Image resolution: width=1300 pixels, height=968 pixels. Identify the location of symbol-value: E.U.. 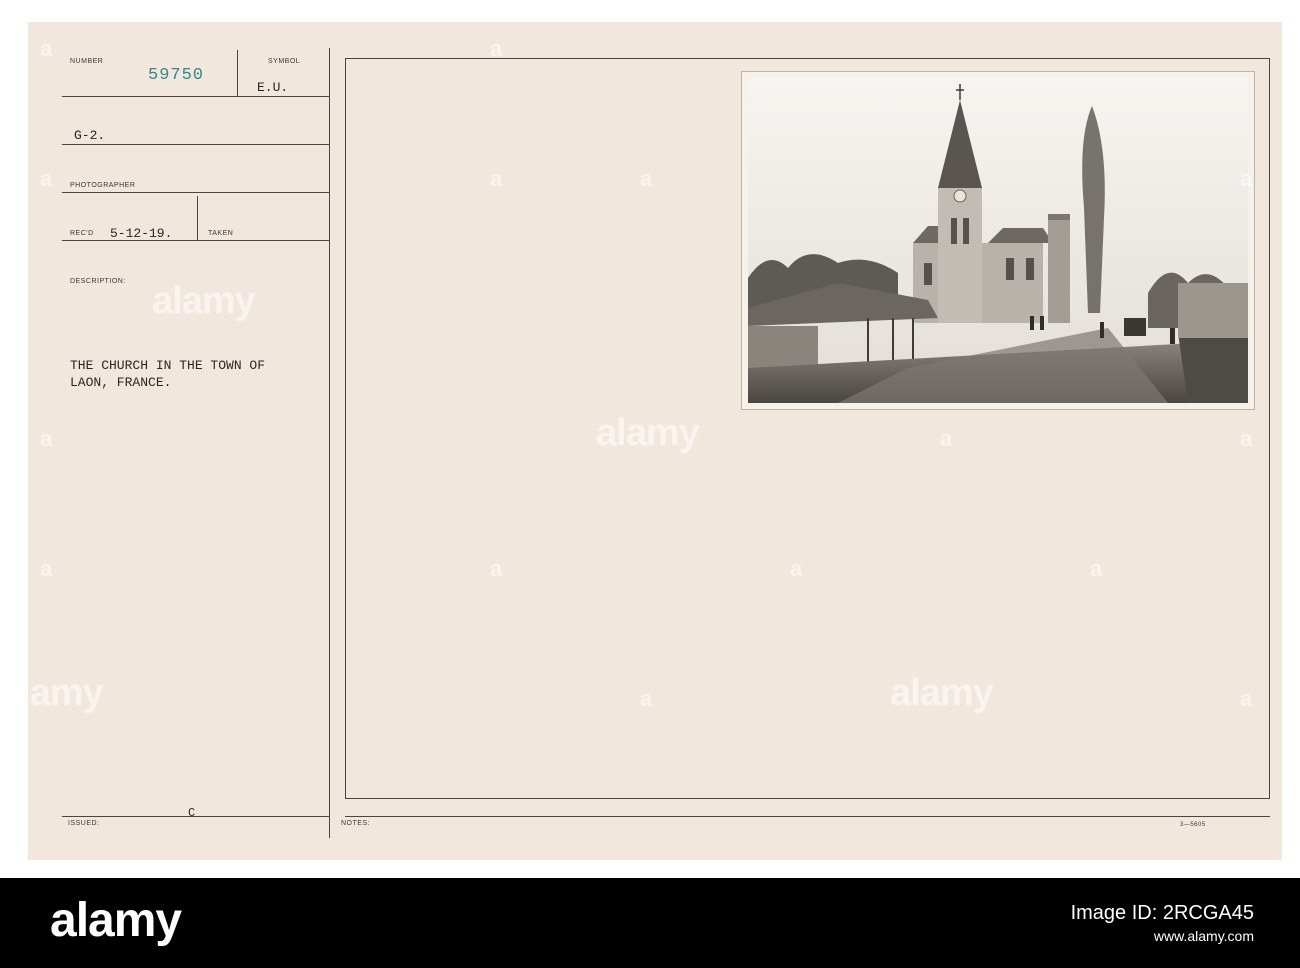
(273, 87).